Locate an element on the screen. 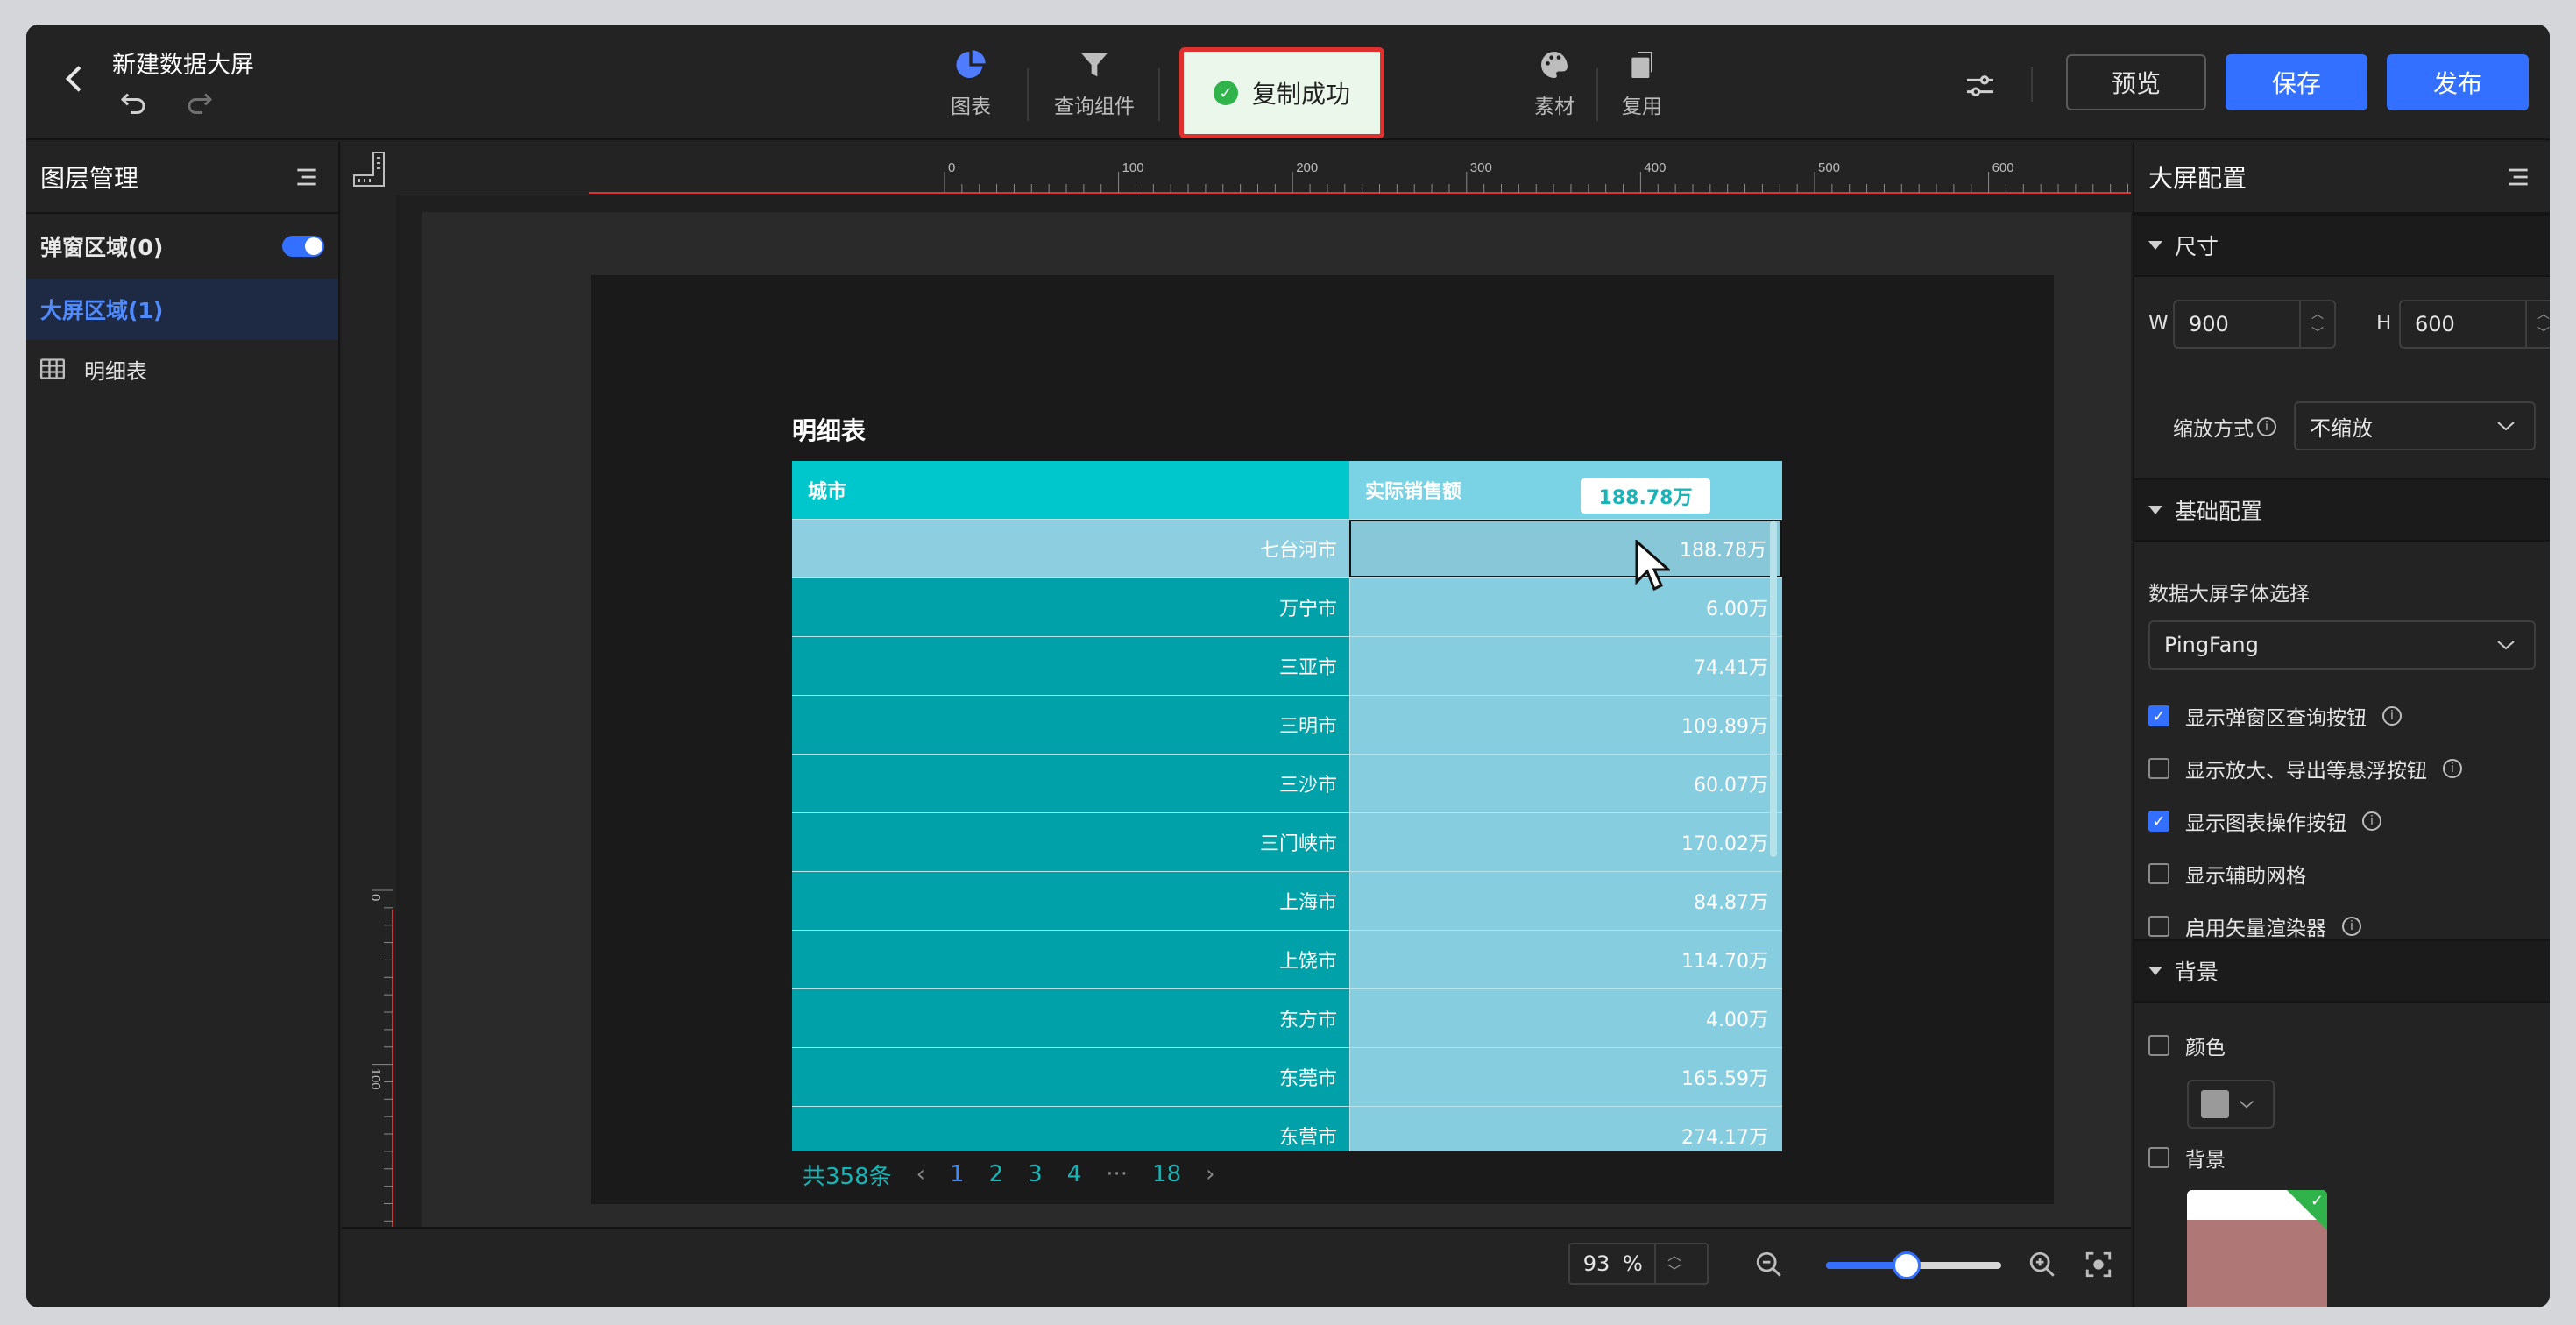 This screenshot has width=2576, height=1325. back-arrow-icon is located at coordinates (75, 78).